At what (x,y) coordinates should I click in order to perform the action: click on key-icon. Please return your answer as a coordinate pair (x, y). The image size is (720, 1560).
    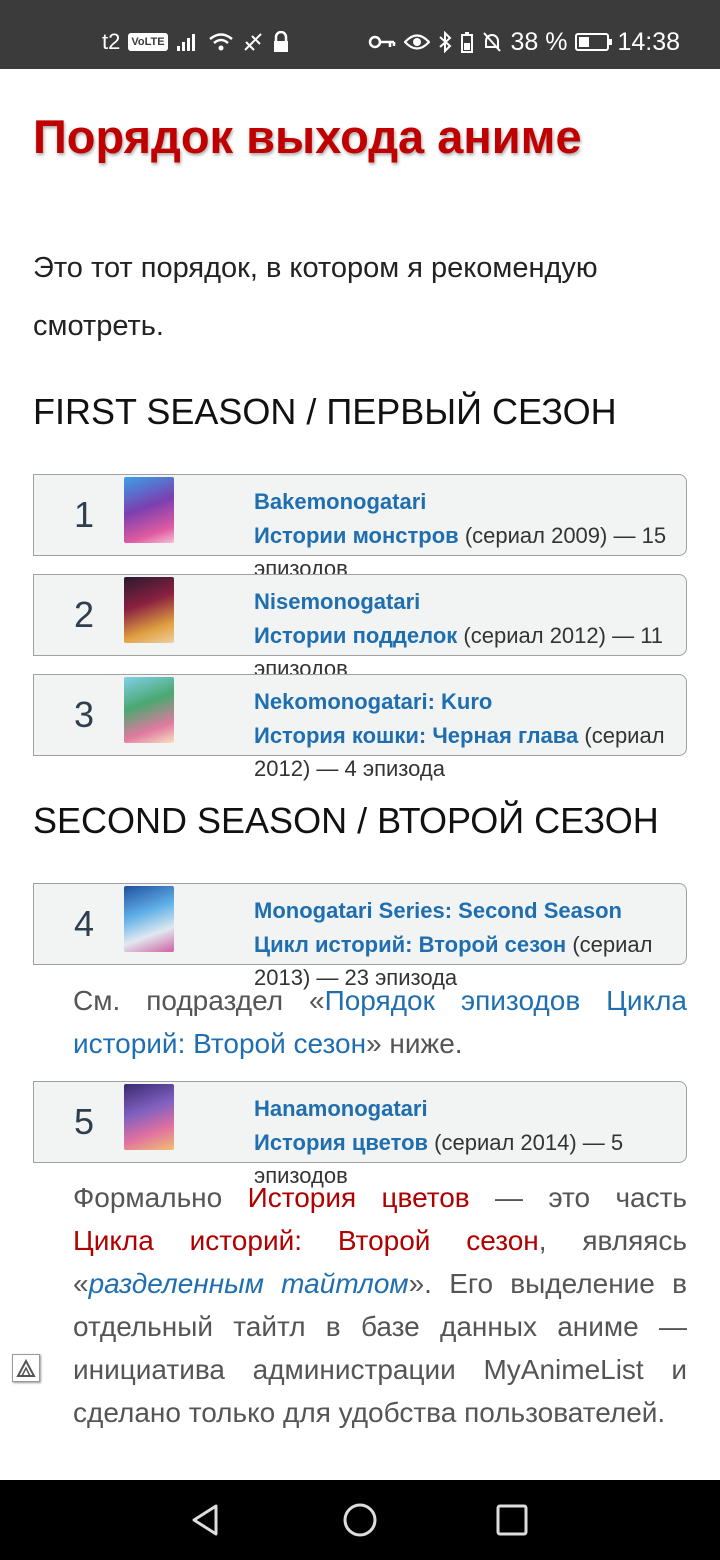
    Looking at the image, I should click on (382, 42).